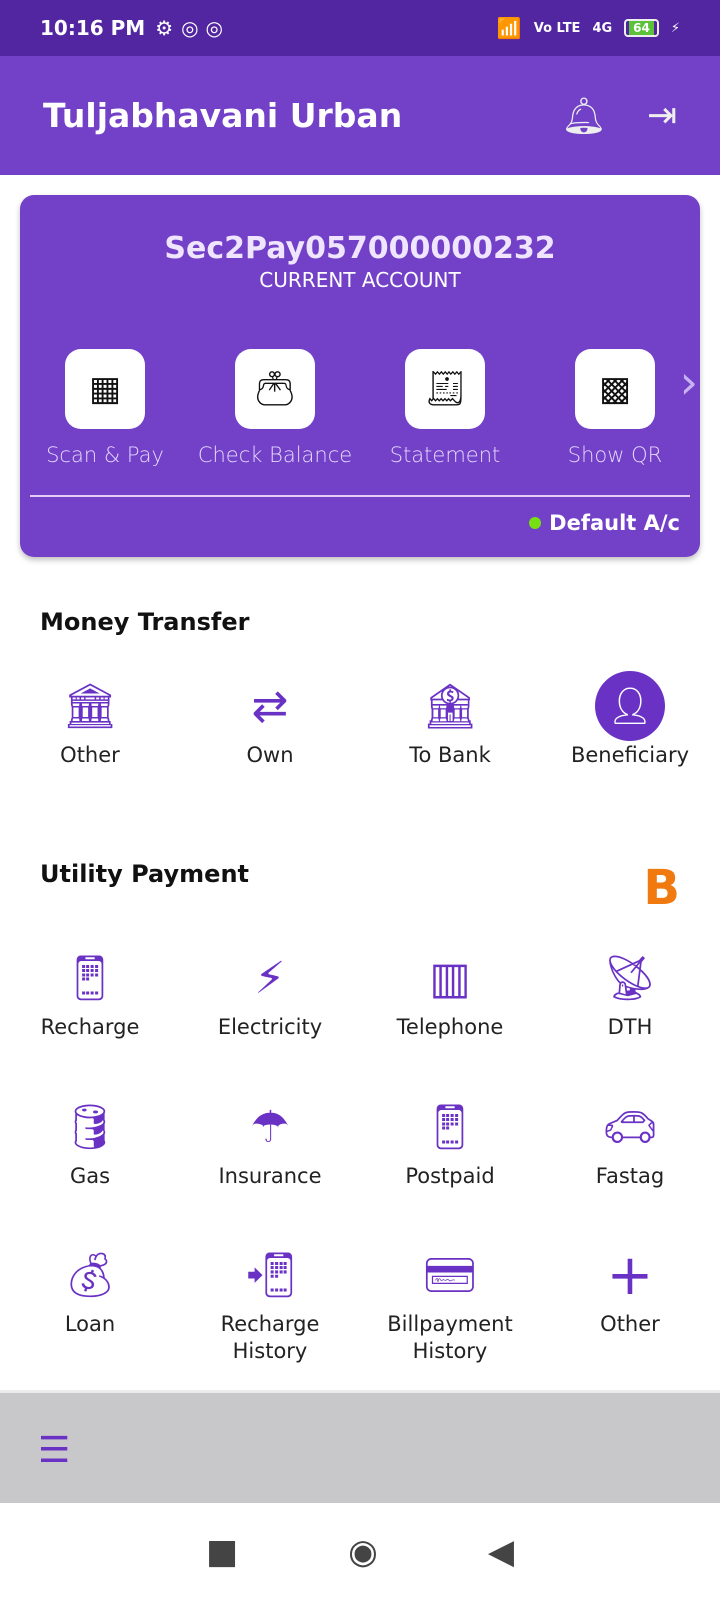 The height and width of the screenshot is (1600, 720). I want to click on telephone: ▥ Telephone, so click(450, 994).